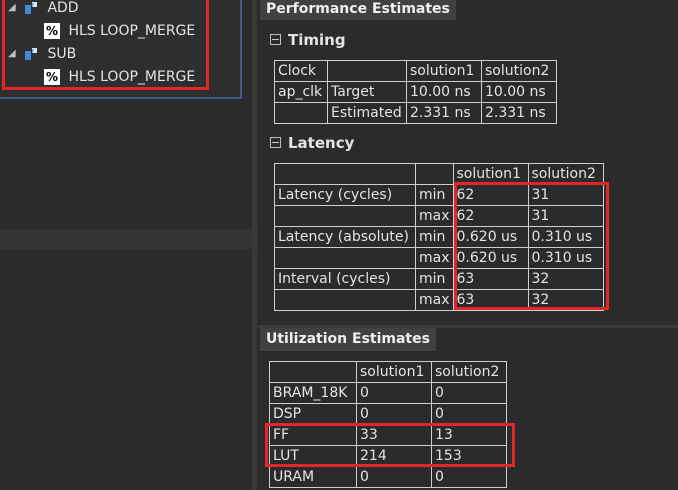 This screenshot has width=678, height=490. I want to click on table-header-row: Clock solution1 solution2, so click(415, 71).